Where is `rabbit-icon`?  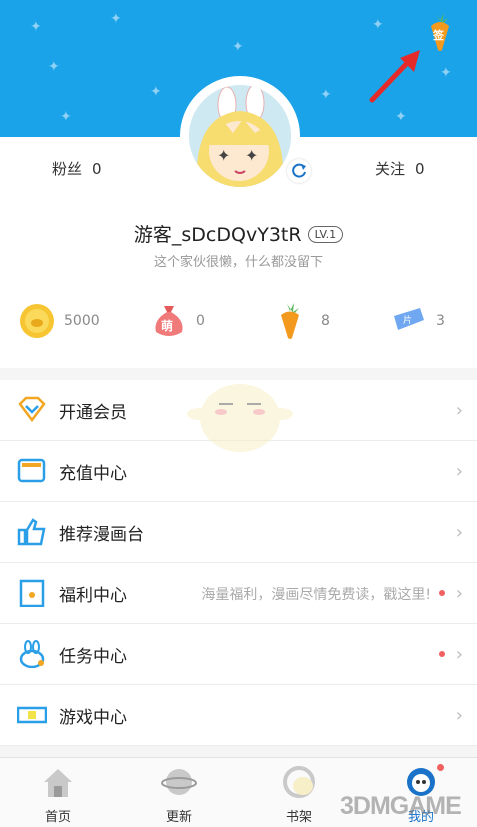
rabbit-icon is located at coordinates (32, 654).